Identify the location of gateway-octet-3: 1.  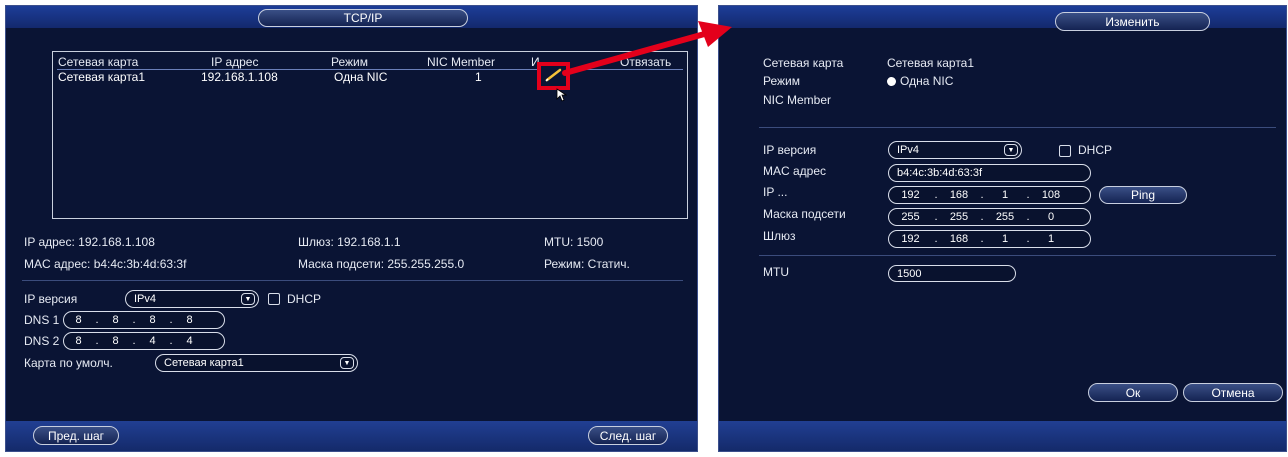
(1005, 239).